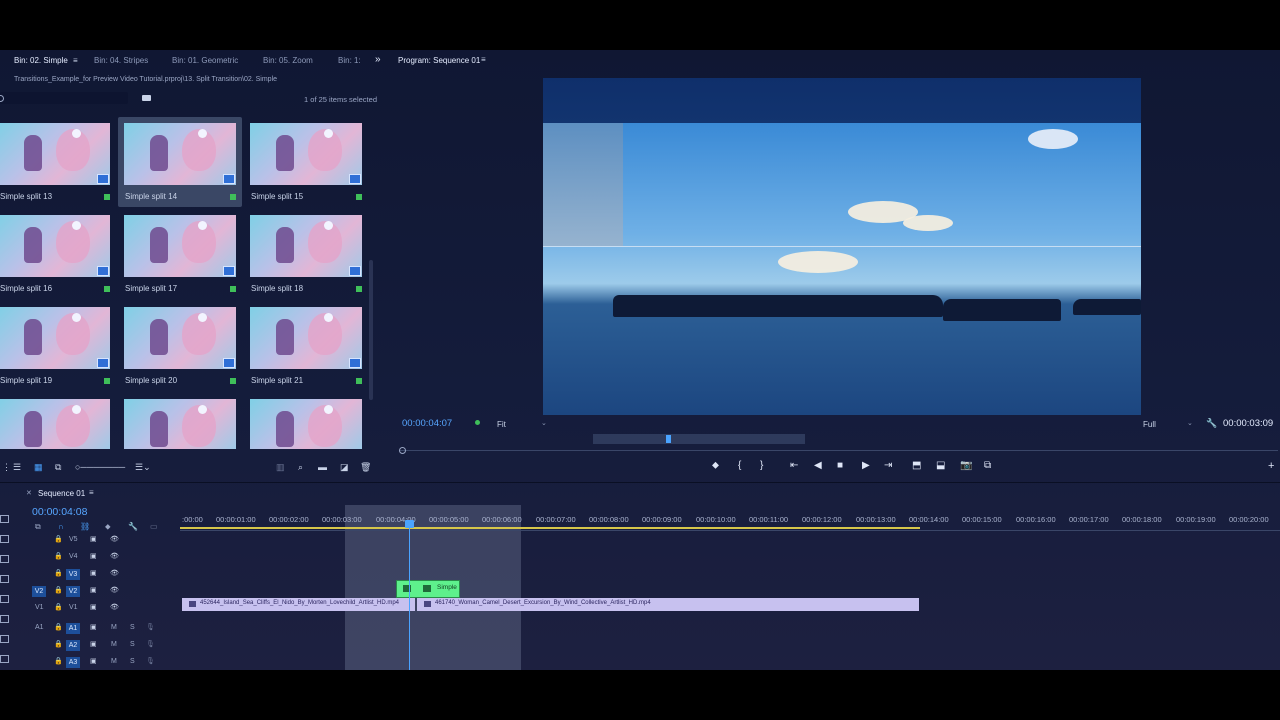  I want to click on source-patch: A1, so click(39, 627).